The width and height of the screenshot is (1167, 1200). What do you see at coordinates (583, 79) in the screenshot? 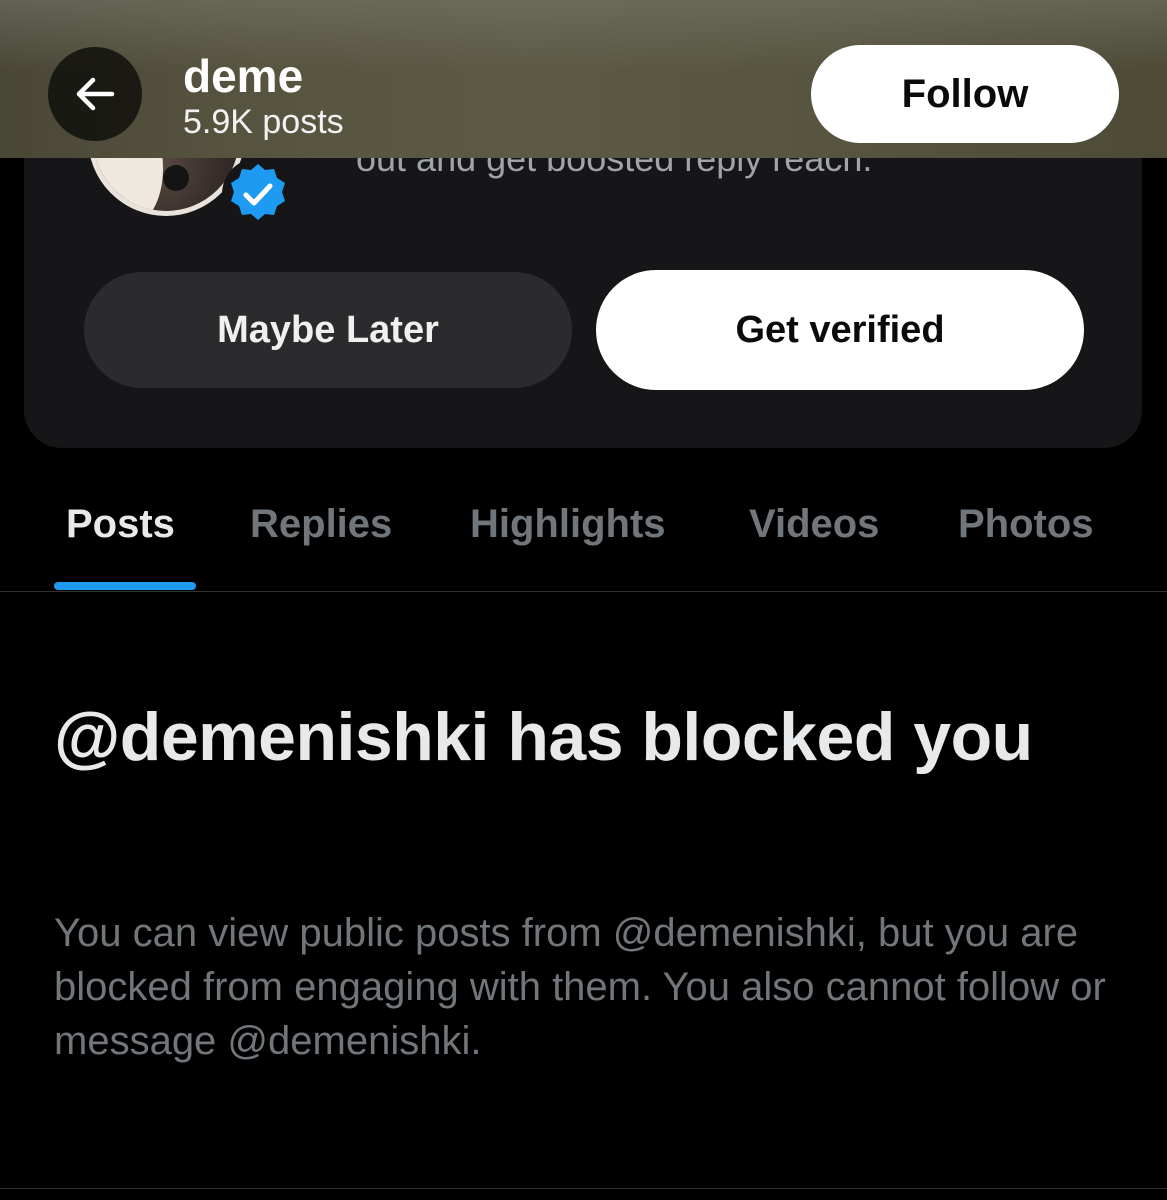
I see `profile-header: deme 5.9K posts Follow` at bounding box center [583, 79].